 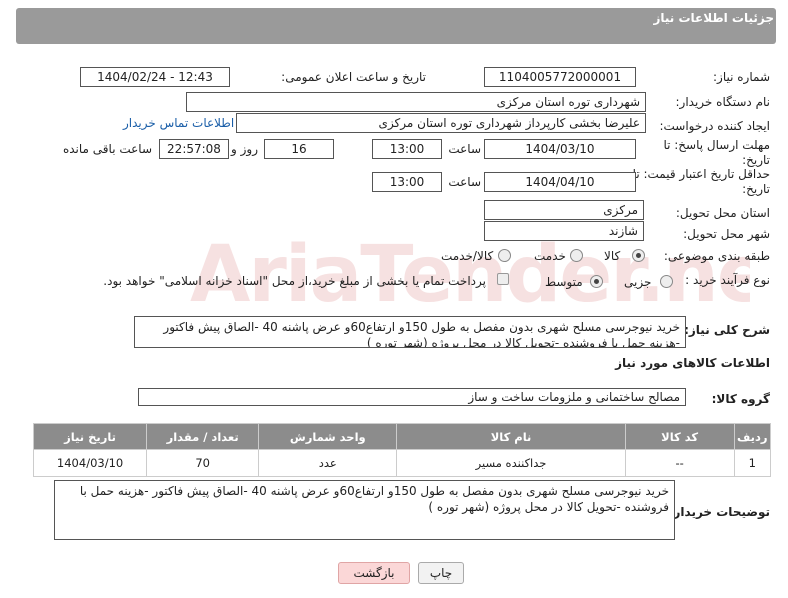 I want to click on city-field: شازند, so click(x=564, y=231).